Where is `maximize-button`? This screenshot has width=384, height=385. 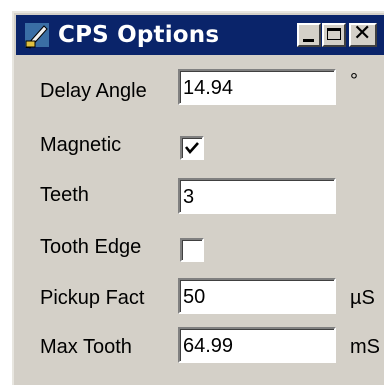
maximize-button is located at coordinates (334, 35).